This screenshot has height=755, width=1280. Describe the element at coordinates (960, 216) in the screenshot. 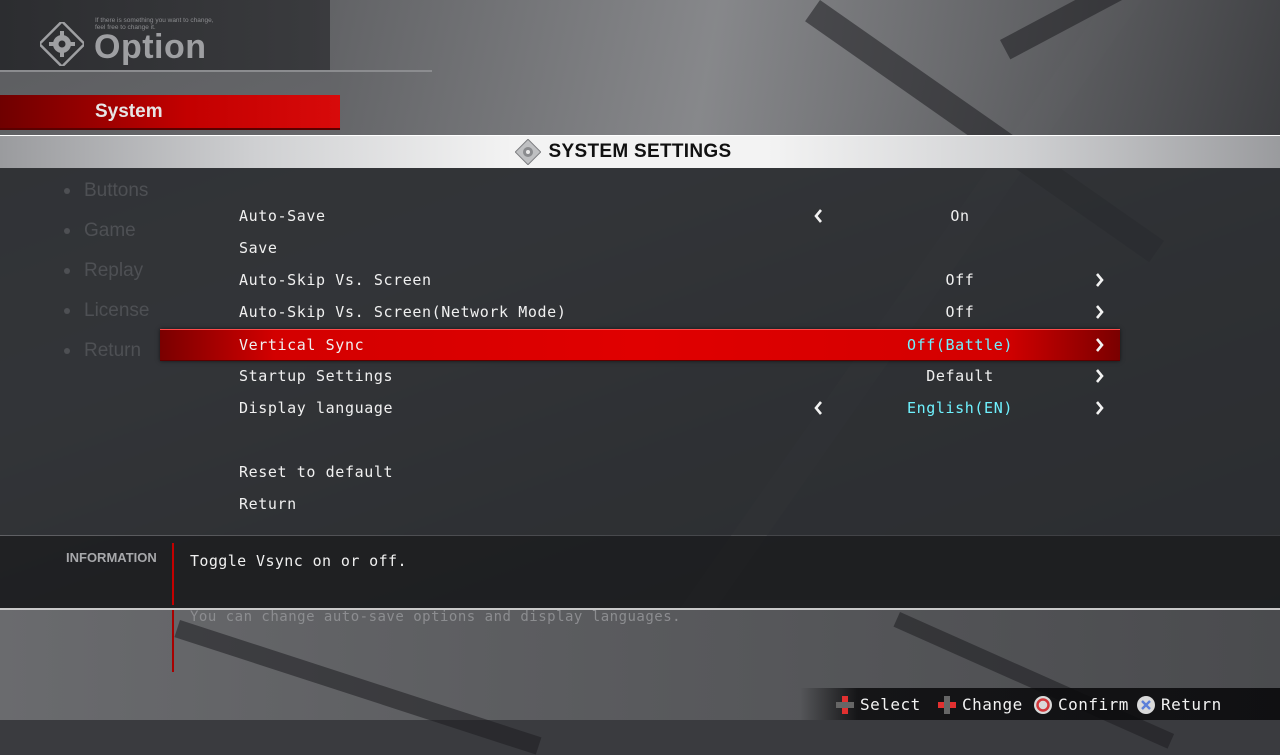

I see `setting-value: On` at that location.